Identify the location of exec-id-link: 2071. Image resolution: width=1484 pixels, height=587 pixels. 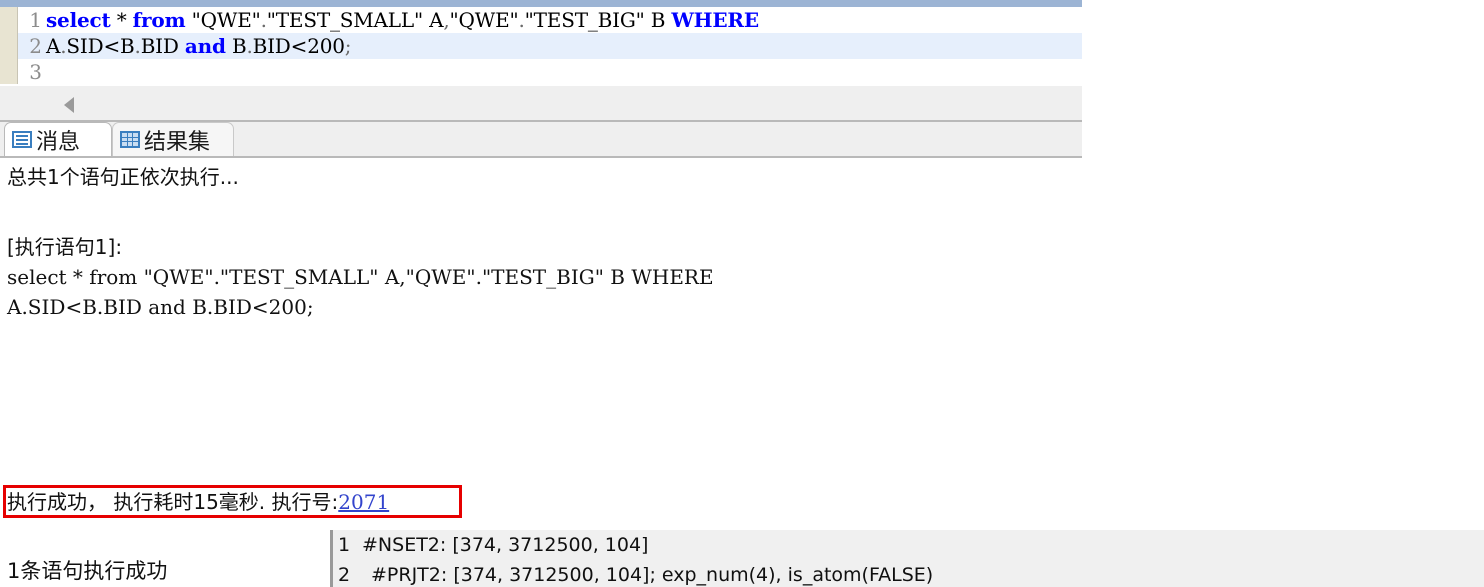
(363, 502).